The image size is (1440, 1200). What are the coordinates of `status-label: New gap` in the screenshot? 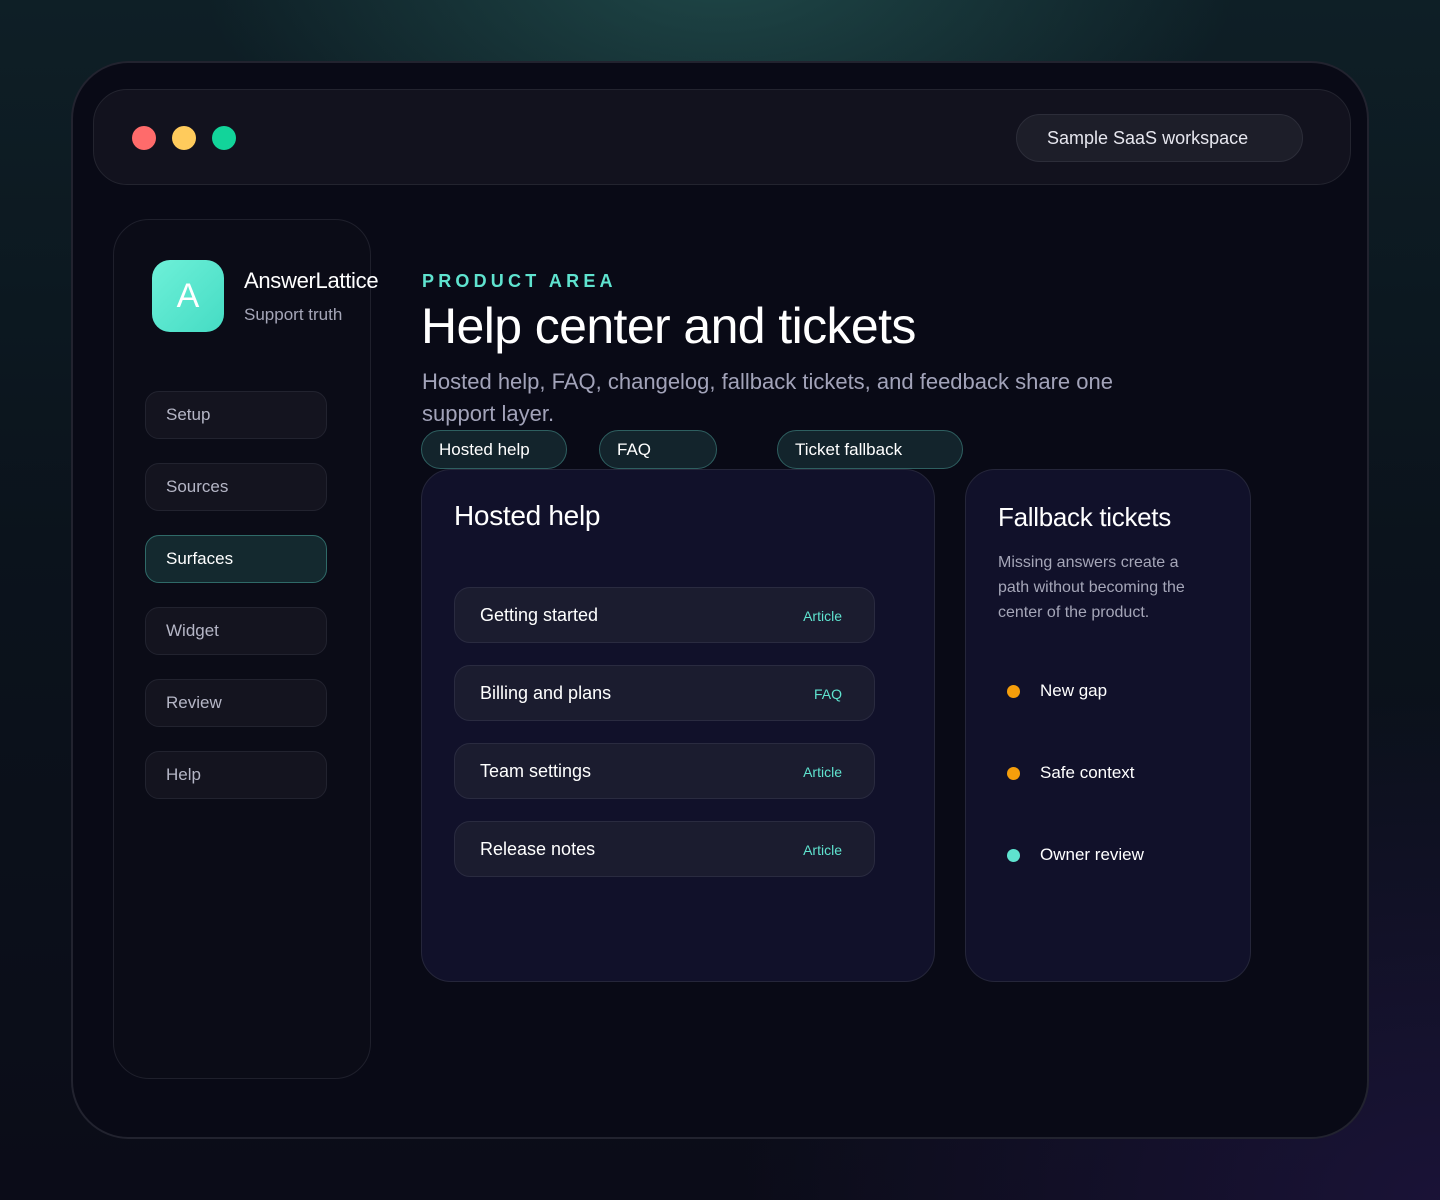 It's located at (1074, 690).